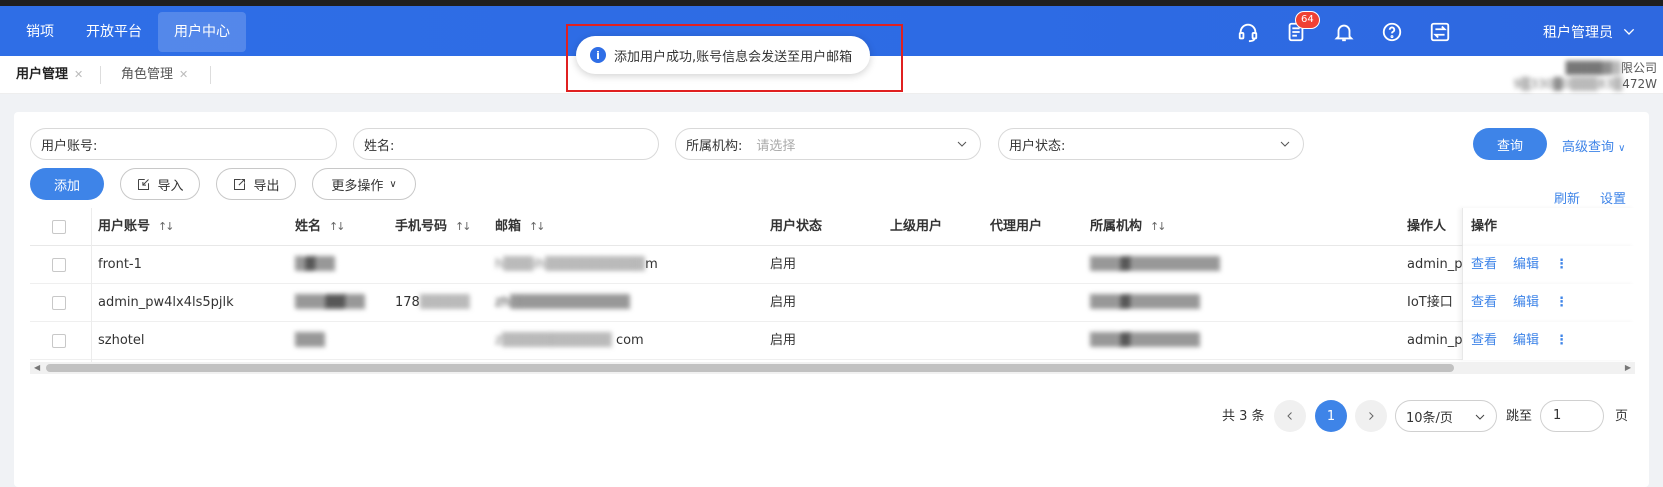 This screenshot has height=487, width=1663. What do you see at coordinates (69, 146) in the screenshot?
I see `account-filter-label: 用户账号:` at bounding box center [69, 146].